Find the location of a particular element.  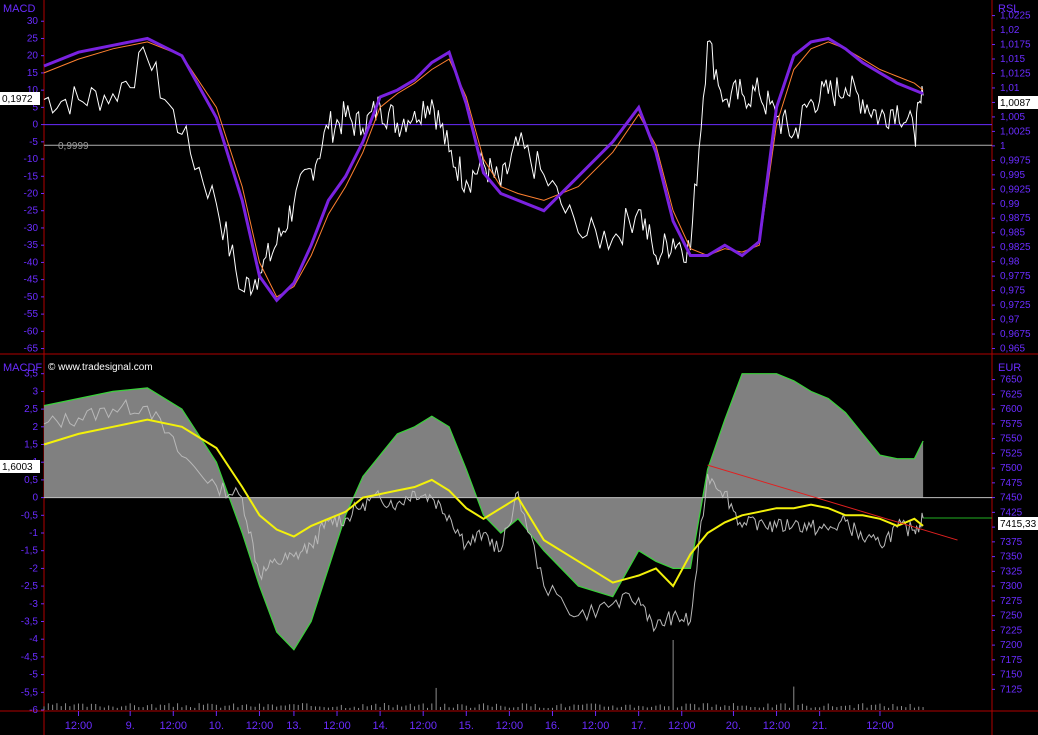

macd-tick-label: 30 is located at coordinates (33, 21).